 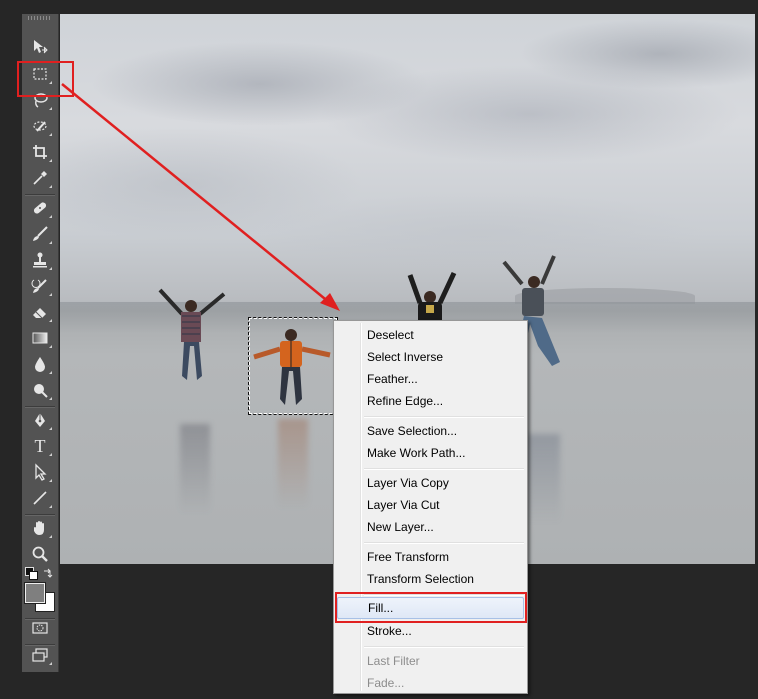 I want to click on dodge-icon, so click(x=41, y=391).